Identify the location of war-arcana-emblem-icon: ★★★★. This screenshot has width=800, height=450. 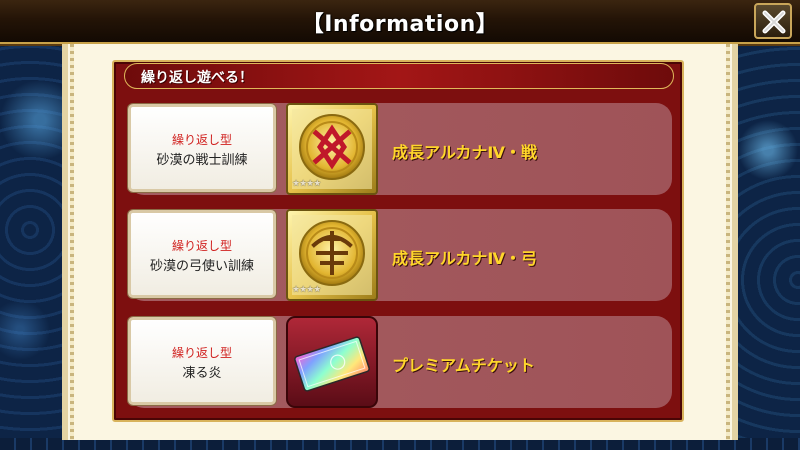
(332, 149).